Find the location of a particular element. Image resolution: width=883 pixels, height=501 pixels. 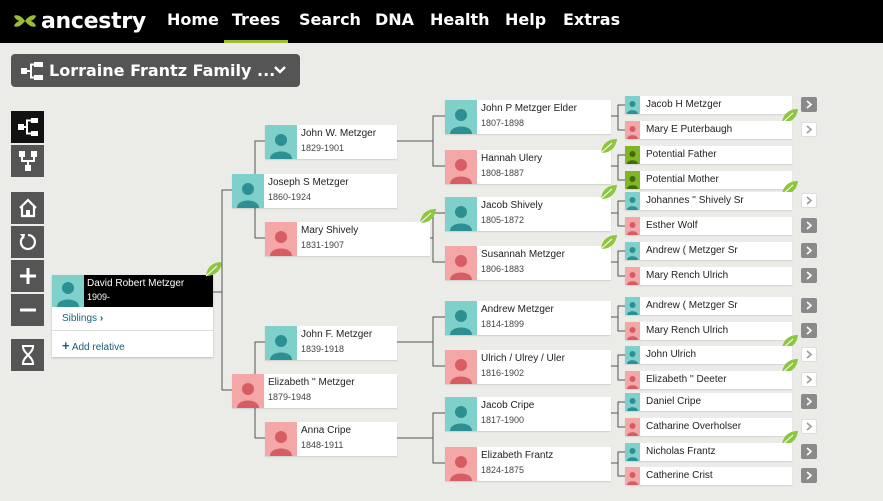

nav-health: Health is located at coordinates (460, 21).